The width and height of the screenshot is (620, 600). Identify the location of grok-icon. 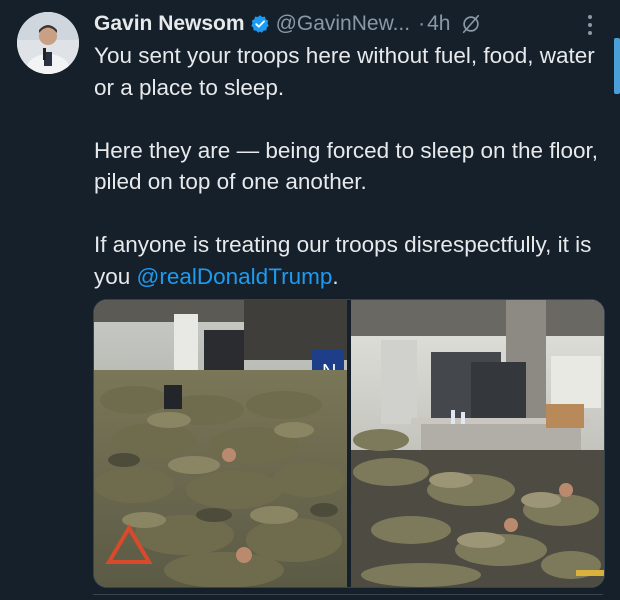
(471, 24).